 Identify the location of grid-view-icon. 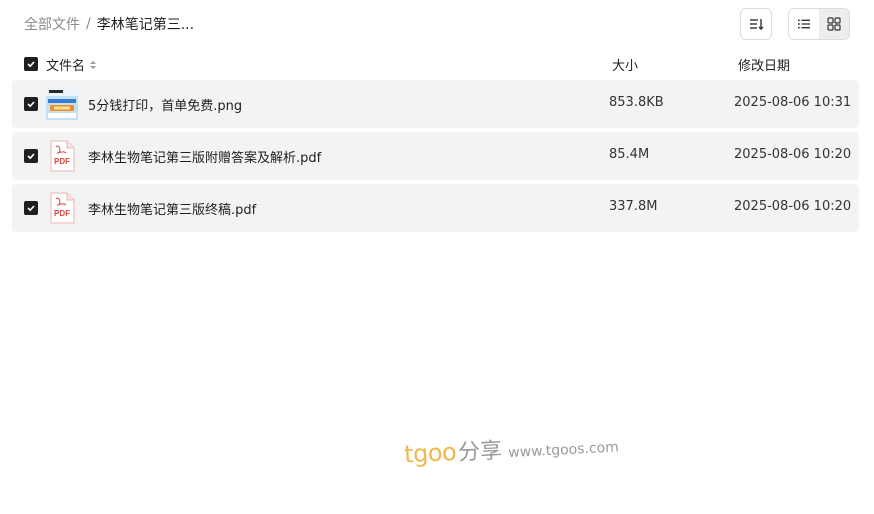
(834, 24).